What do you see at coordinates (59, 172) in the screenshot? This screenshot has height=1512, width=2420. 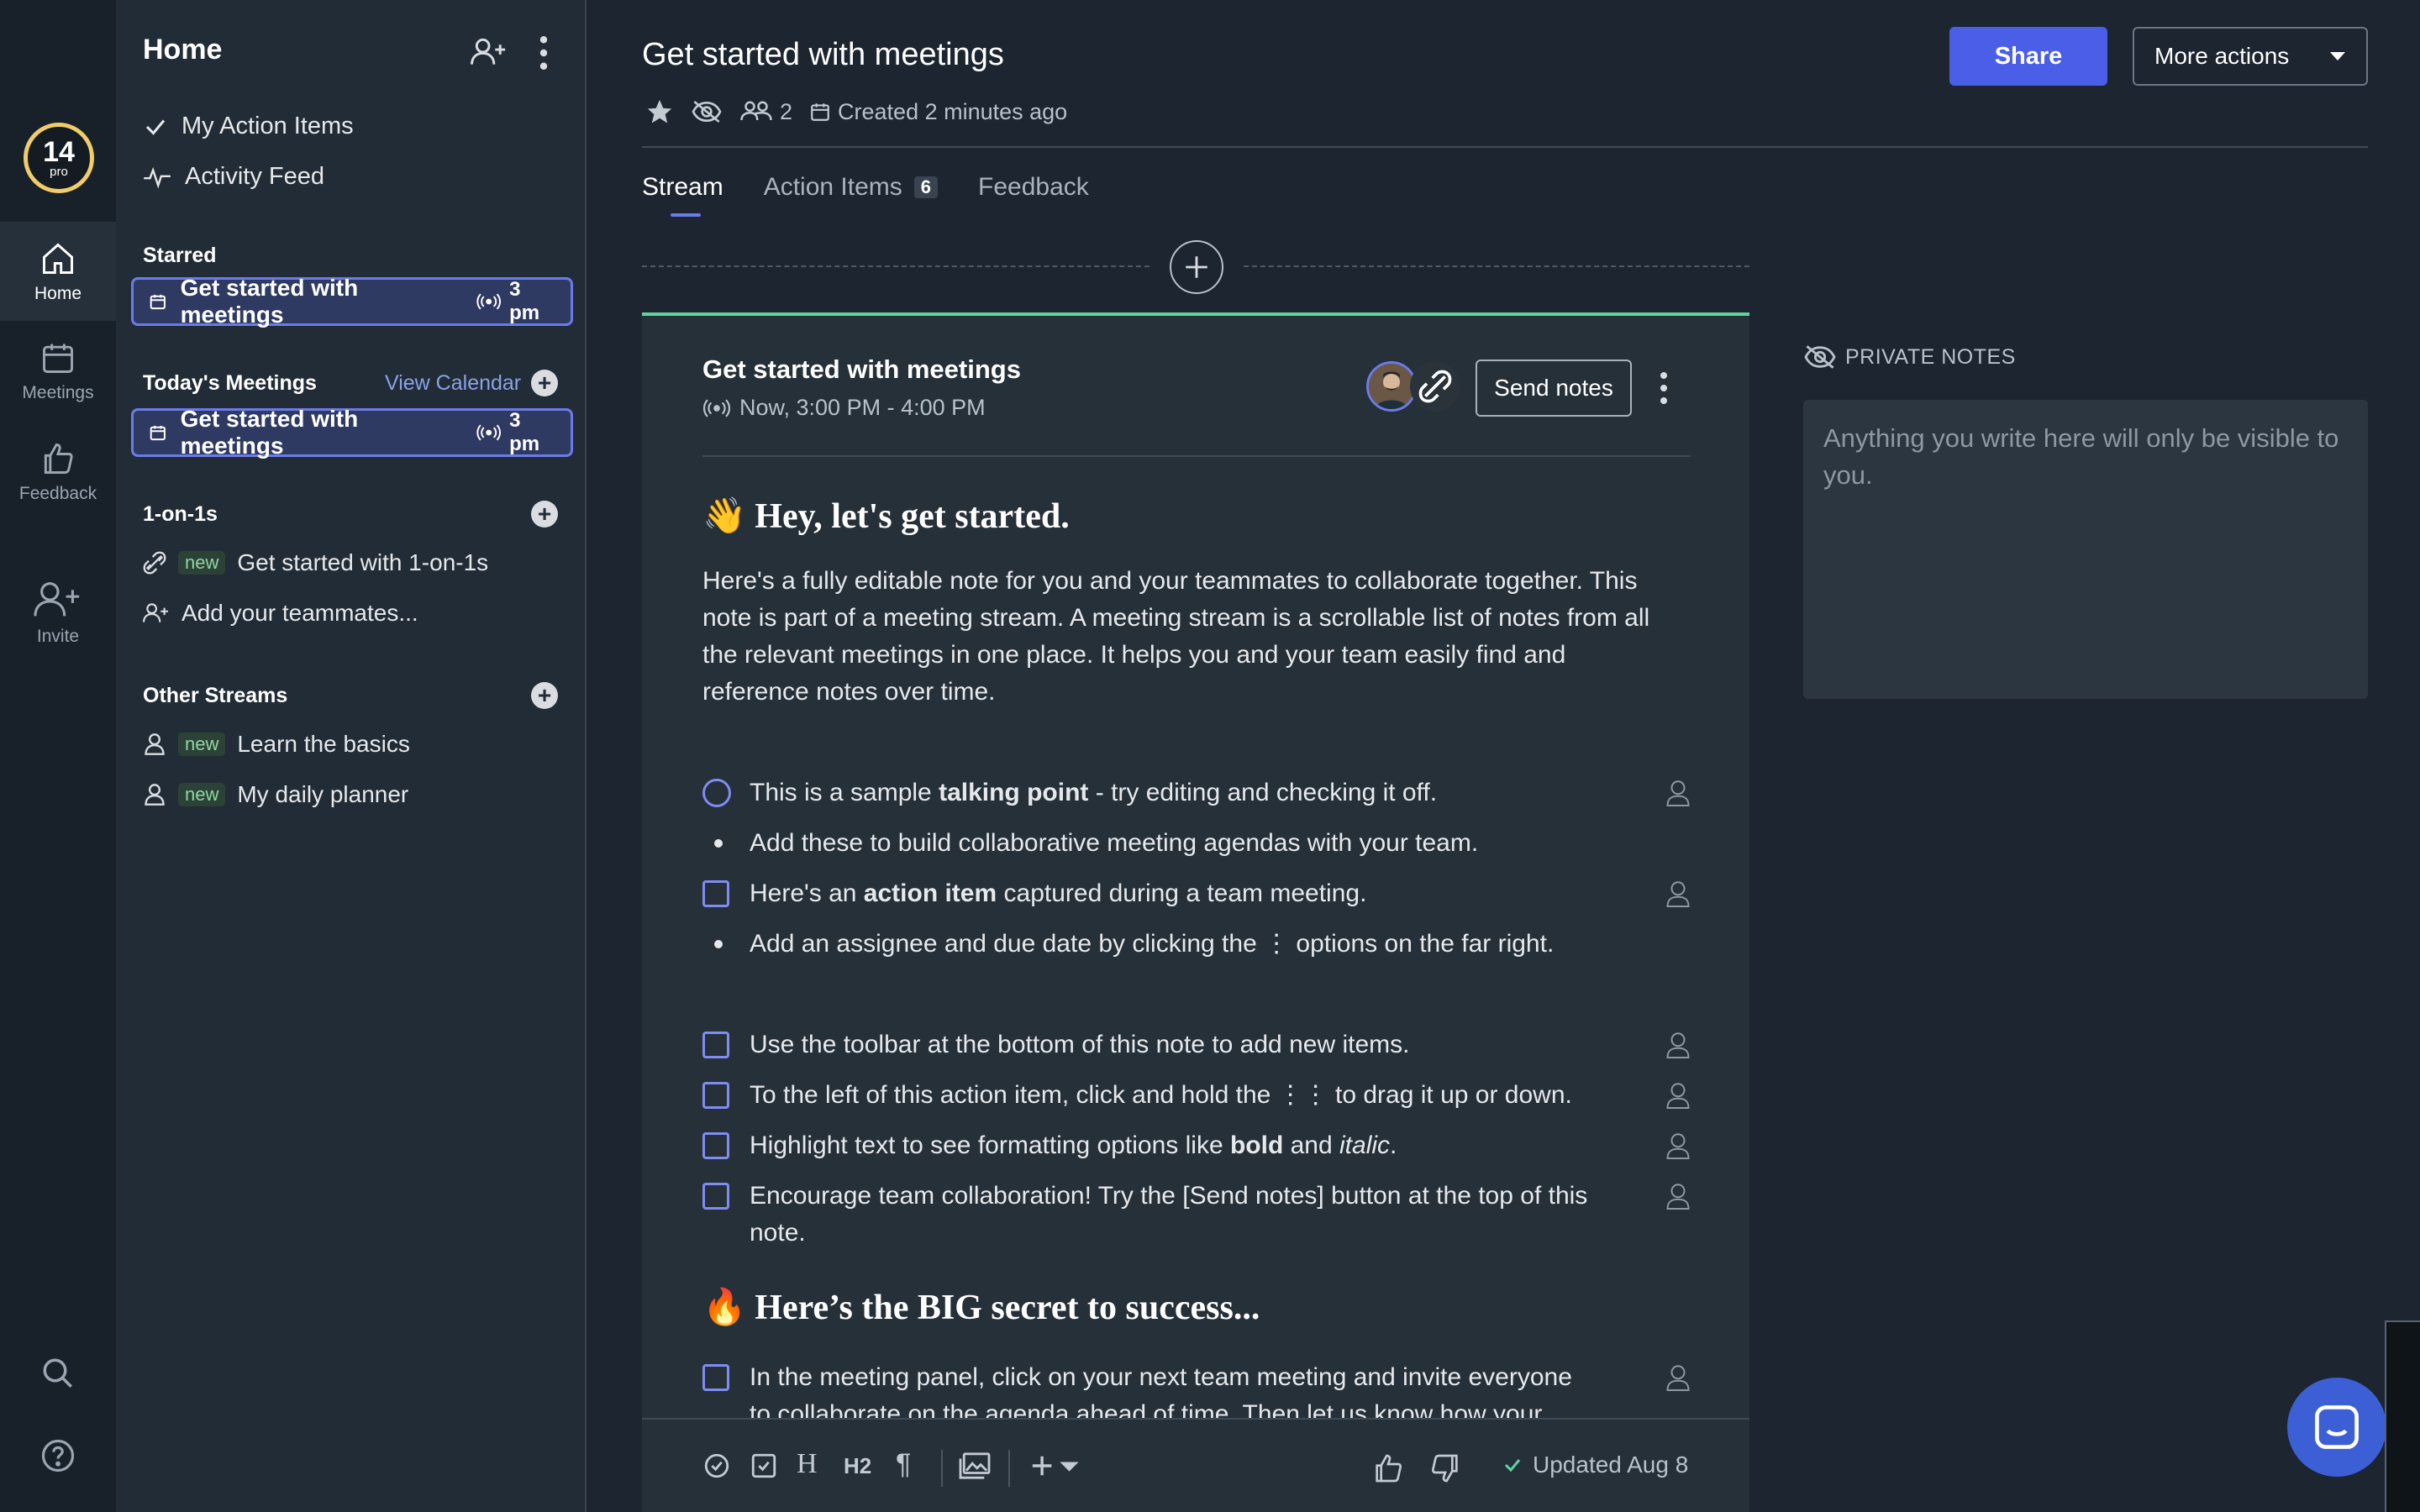 I see `badge-sub: pro` at bounding box center [59, 172].